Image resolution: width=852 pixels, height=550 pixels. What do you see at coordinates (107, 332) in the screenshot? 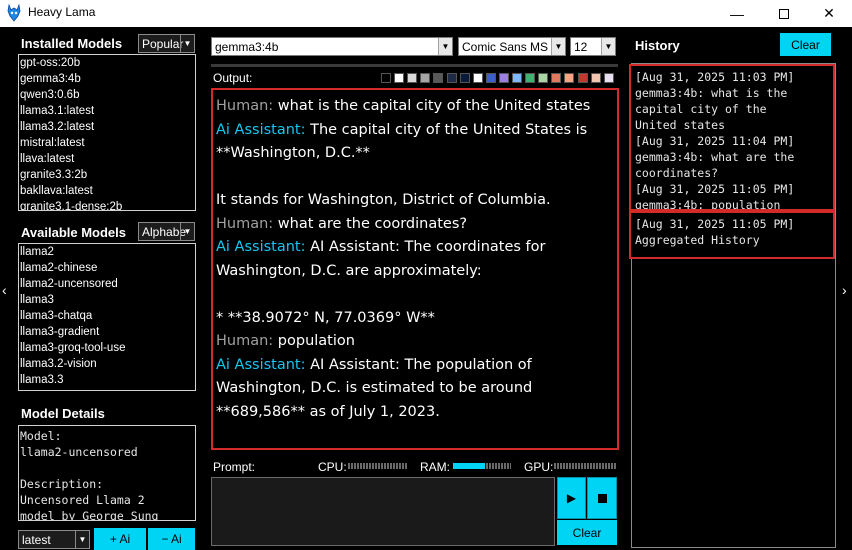
I see `available-model-item: llama3-gradient` at bounding box center [107, 332].